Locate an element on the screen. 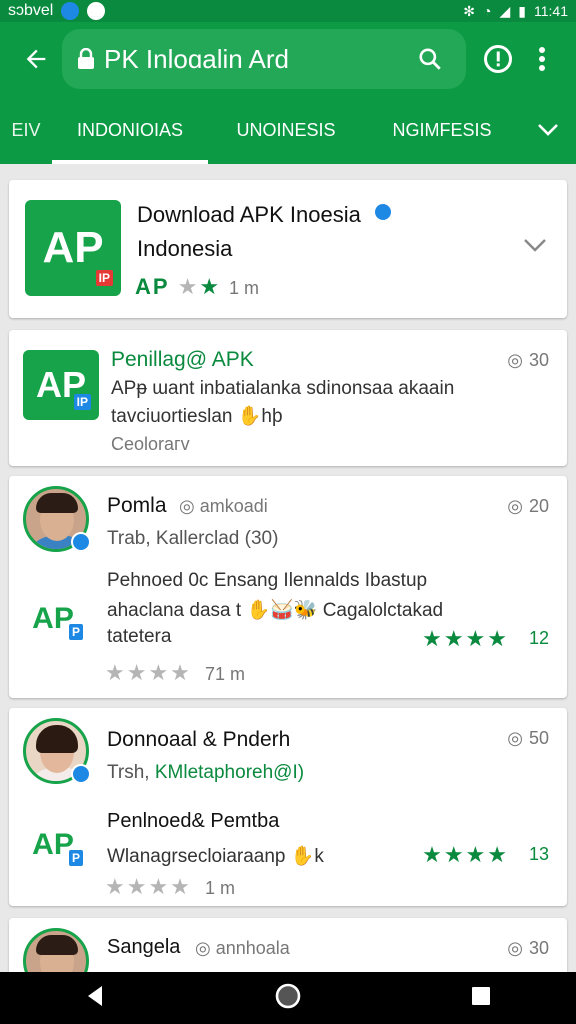 Image resolution: width=576 pixels, height=1024 pixels. nav-back-button is located at coordinates (95, 998).